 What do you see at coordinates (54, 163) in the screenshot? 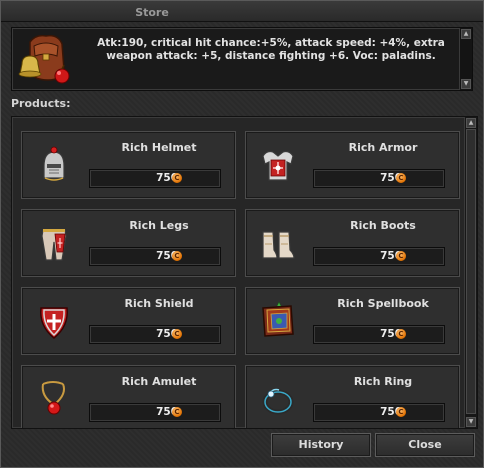
I see `helmet-icon` at bounding box center [54, 163].